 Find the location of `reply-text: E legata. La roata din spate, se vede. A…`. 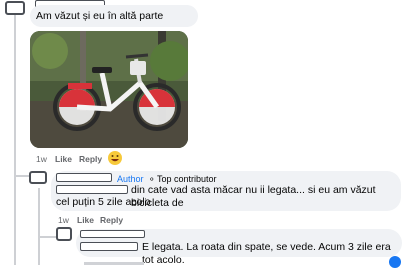

reply-text: E legata. La roata din spate, se vede. A… is located at coordinates (266, 253).